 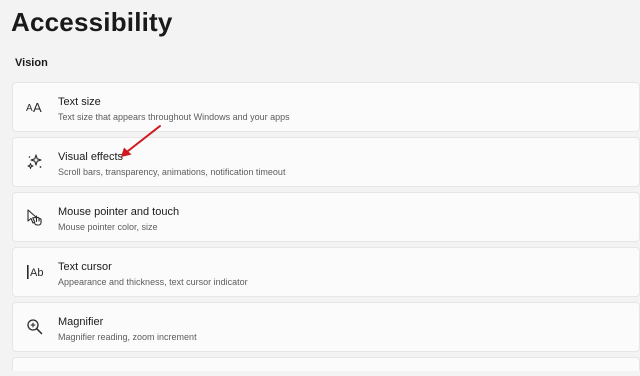 I want to click on setting-title: Text size, so click(x=79, y=102).